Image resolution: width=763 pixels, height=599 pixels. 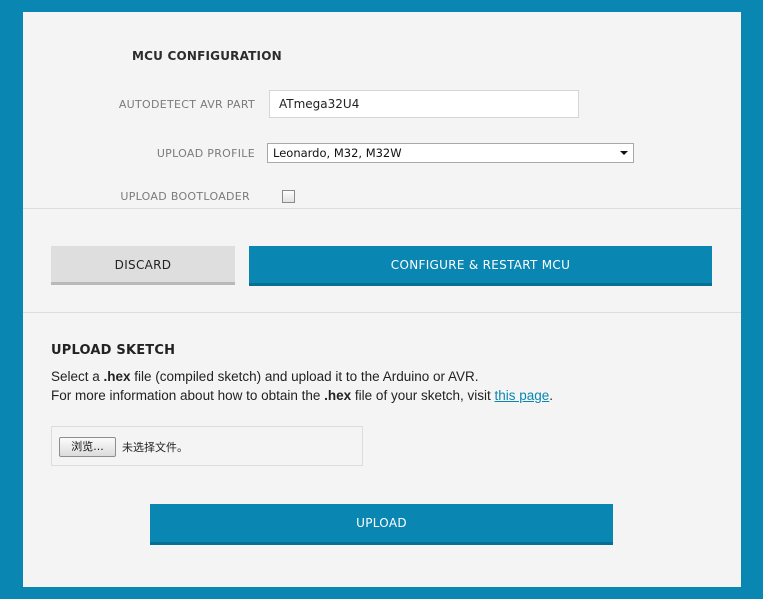 I want to click on mcu-config-title: MCU CONFIGURATION, so click(x=207, y=56).